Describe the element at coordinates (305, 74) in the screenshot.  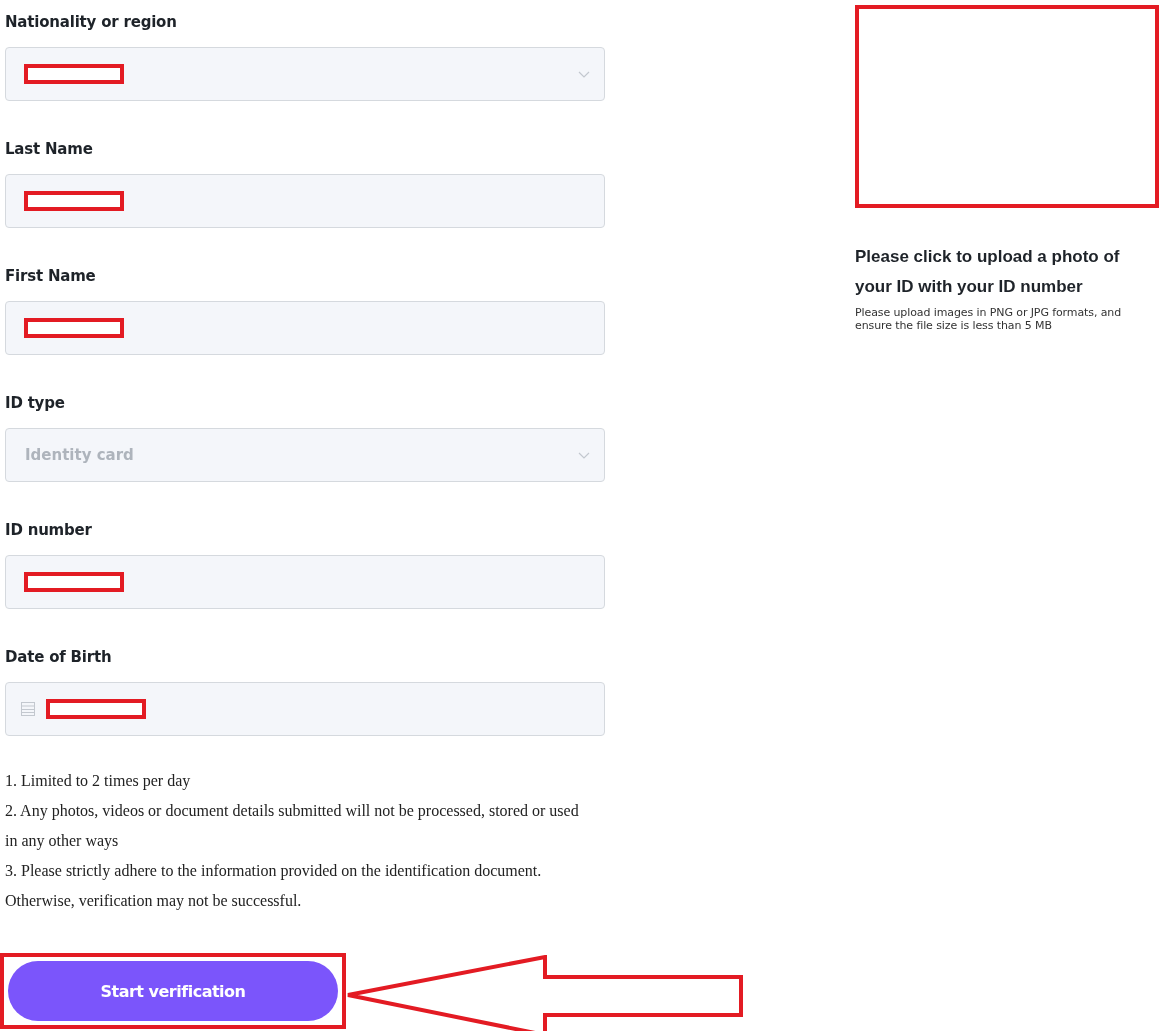
I see `dropdown-field` at that location.